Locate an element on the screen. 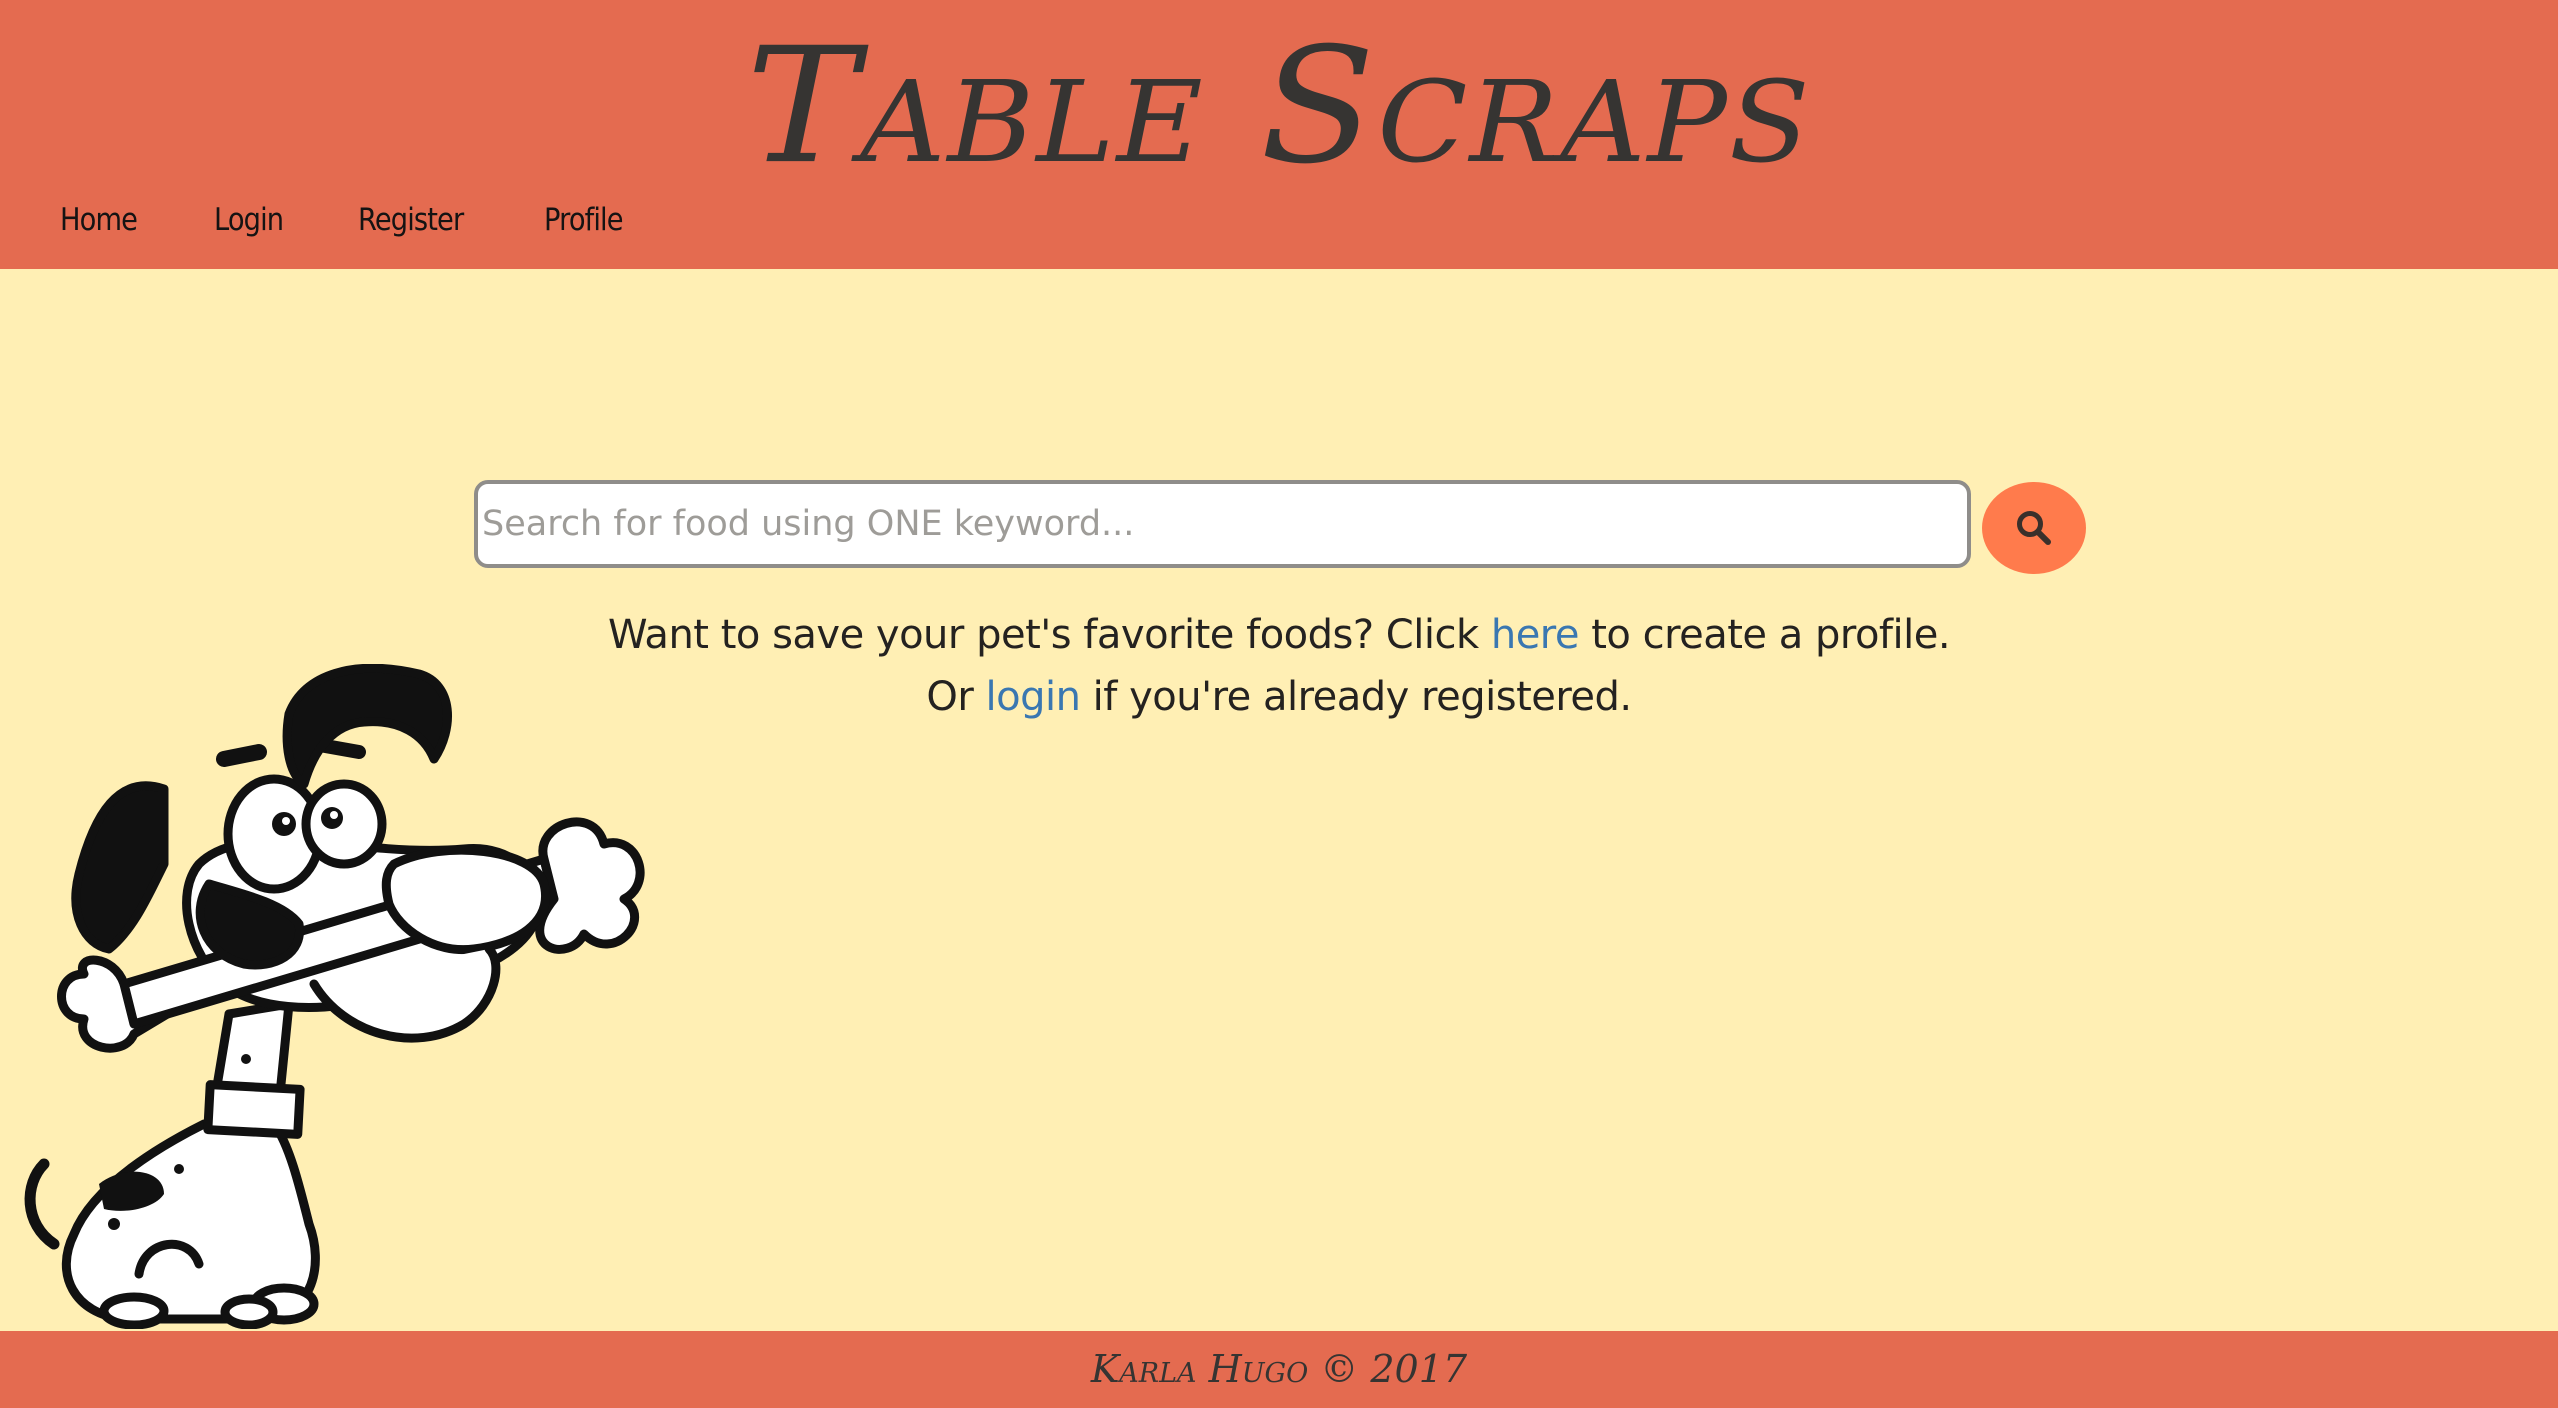 The width and height of the screenshot is (2558, 1408). search-button is located at coordinates (2034, 528).